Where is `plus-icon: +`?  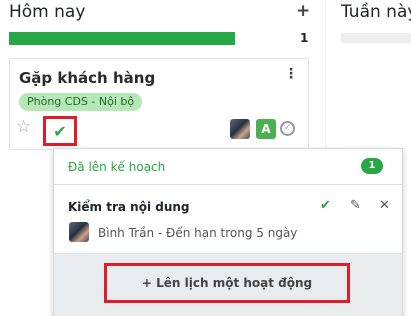
plus-icon: + is located at coordinates (146, 283).